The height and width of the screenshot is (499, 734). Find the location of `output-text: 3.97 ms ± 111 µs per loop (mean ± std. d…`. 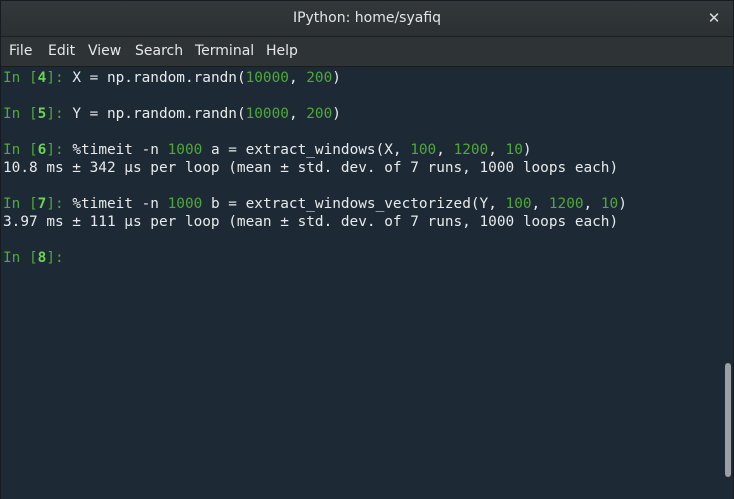

output-text: 3.97 ms ± 111 µs per loop (mean ± std. d… is located at coordinates (311, 222).